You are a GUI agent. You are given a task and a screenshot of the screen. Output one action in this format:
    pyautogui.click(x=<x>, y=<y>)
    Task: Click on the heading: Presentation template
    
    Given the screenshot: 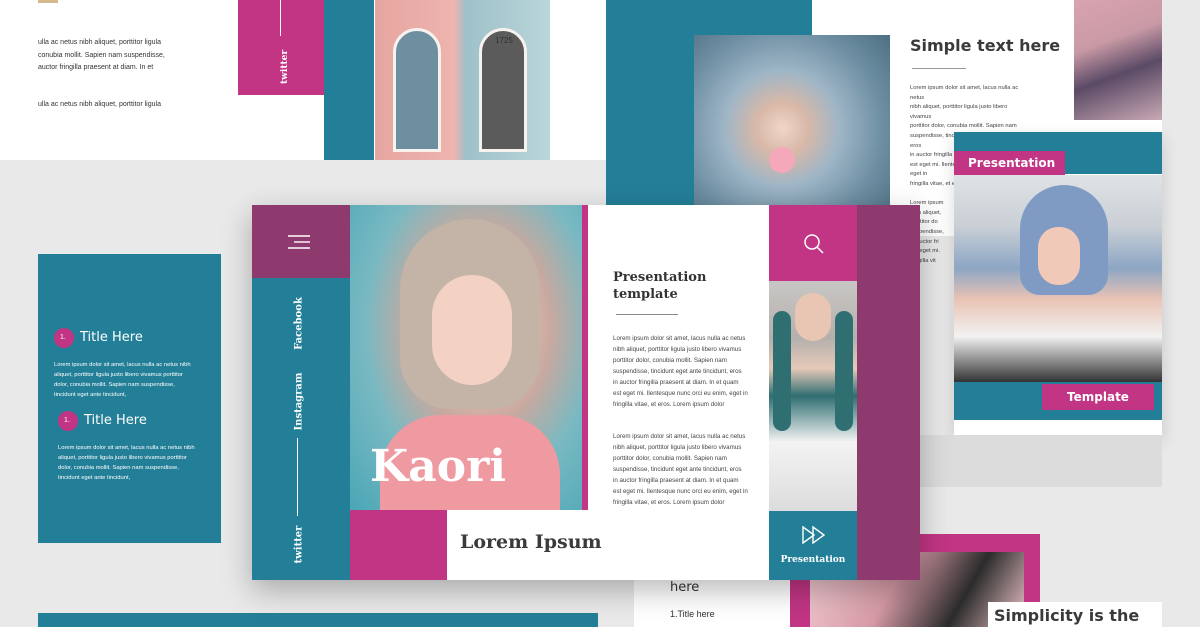 What is the action you would take?
    pyautogui.click(x=660, y=286)
    